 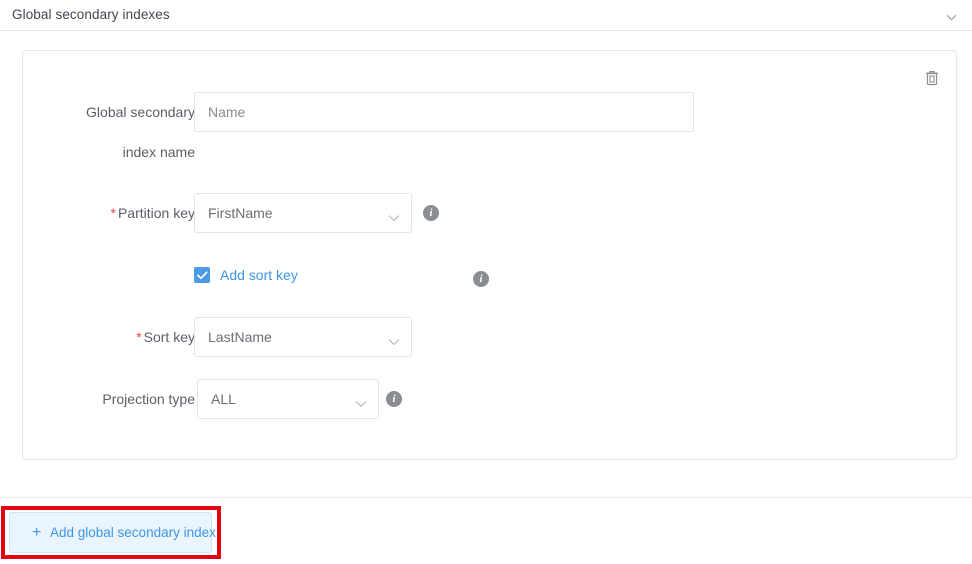 I want to click on add-global-secondary-index-button: + Add global secondary index, so click(x=112, y=532).